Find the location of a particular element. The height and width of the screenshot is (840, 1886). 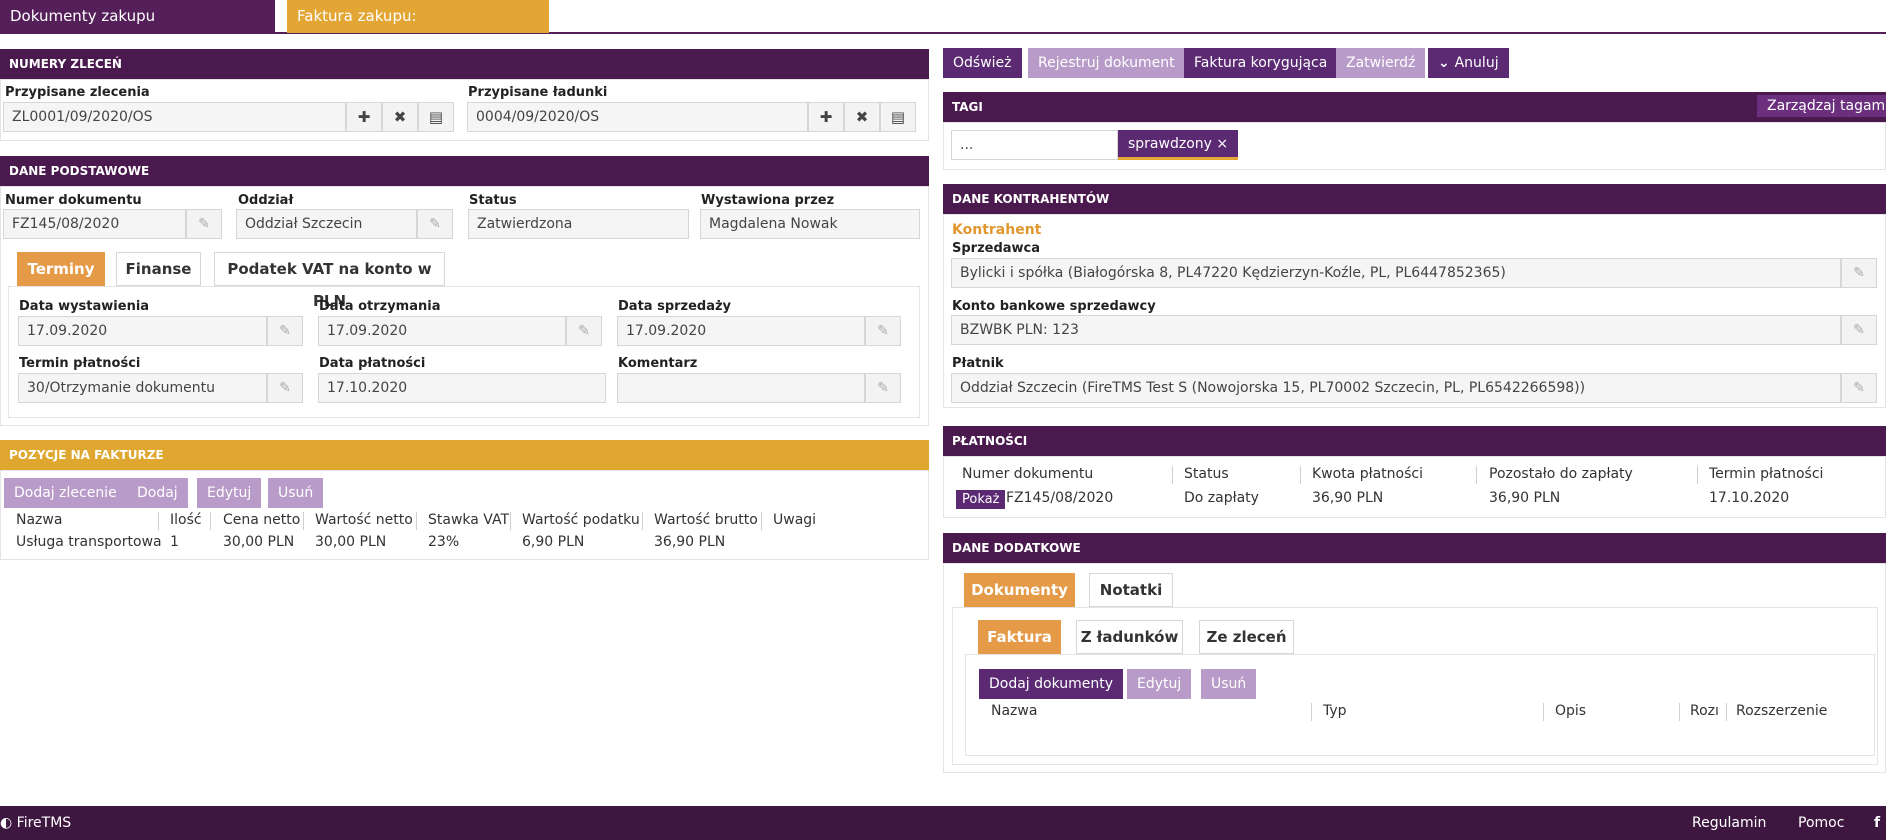

tab-ze-zlecen: Ze zleceń is located at coordinates (1246, 637).